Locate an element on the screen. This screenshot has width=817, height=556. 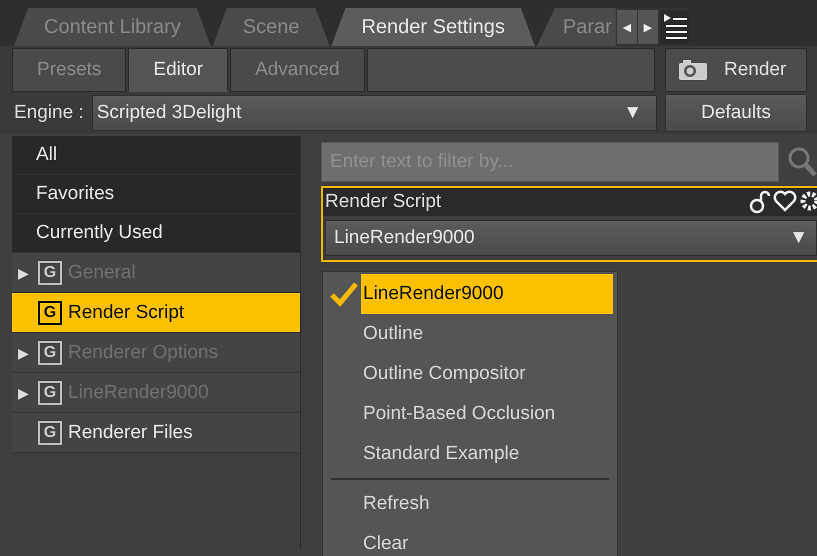
heart-icon is located at coordinates (785, 201).